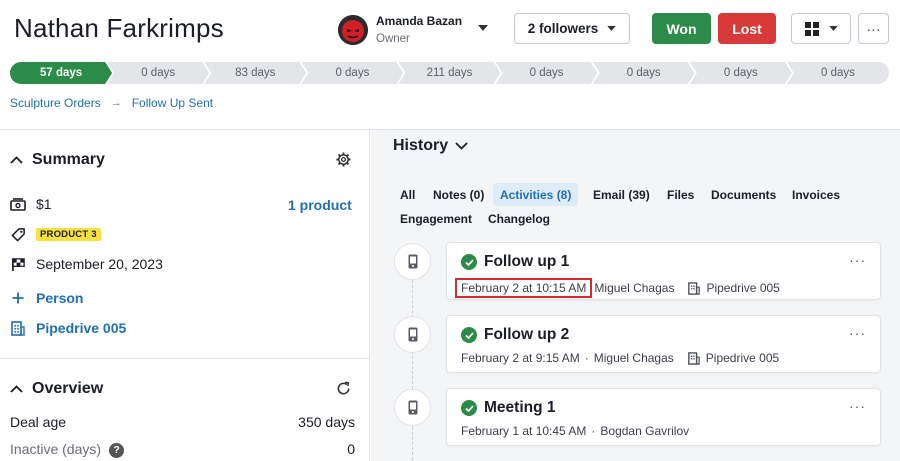  I want to click on followers-button: 2 followers, so click(572, 28).